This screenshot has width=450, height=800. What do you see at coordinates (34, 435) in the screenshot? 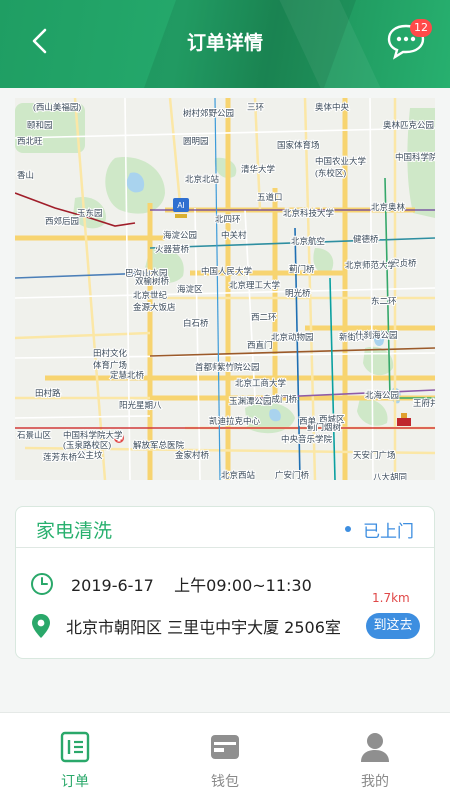
I see `map-label: 石景山区` at bounding box center [34, 435].